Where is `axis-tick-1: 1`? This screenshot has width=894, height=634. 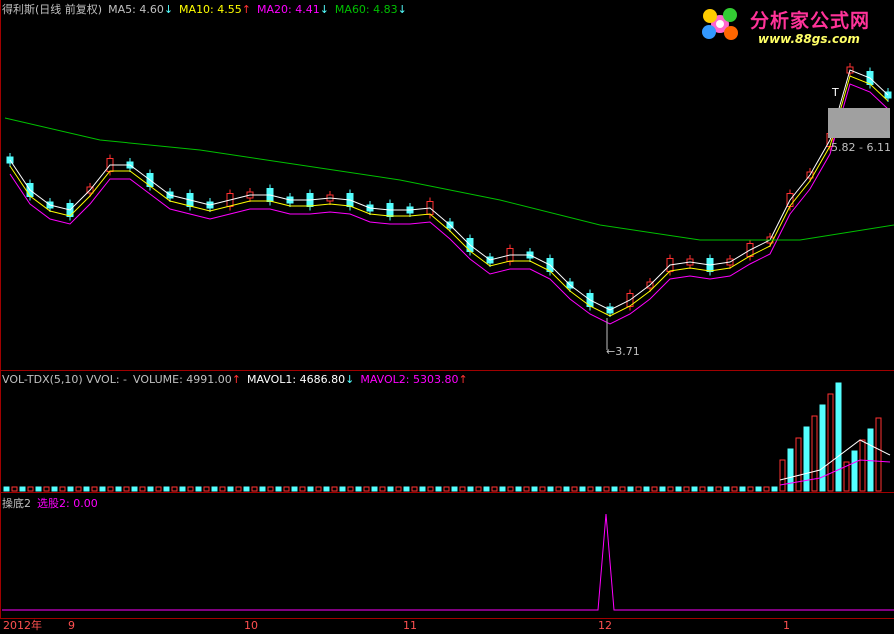
axis-tick-1: 1 is located at coordinates (786, 625).